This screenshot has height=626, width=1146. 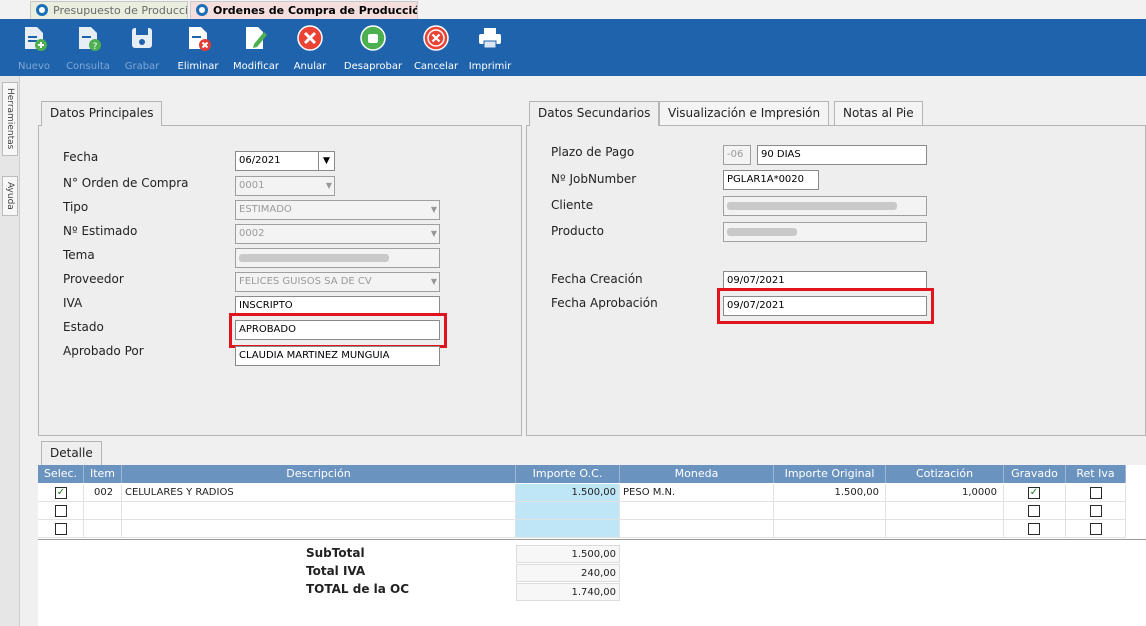 I want to click on row-select-checkbox: ✓, so click(x=61, y=493).